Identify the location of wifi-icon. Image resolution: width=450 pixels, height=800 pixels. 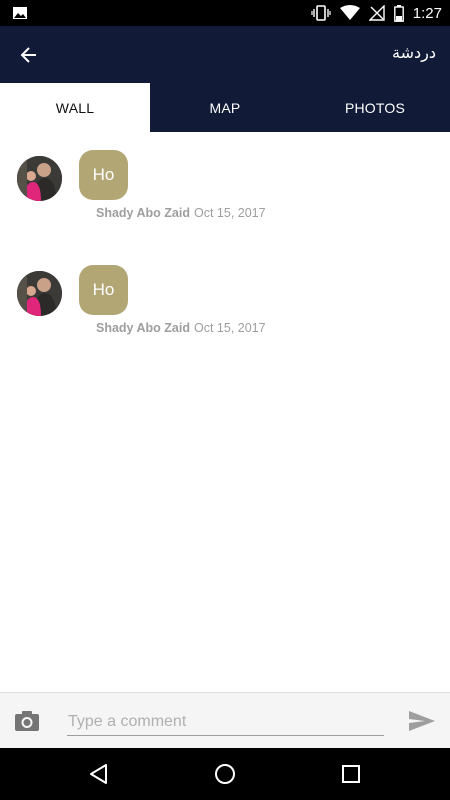
(349, 12).